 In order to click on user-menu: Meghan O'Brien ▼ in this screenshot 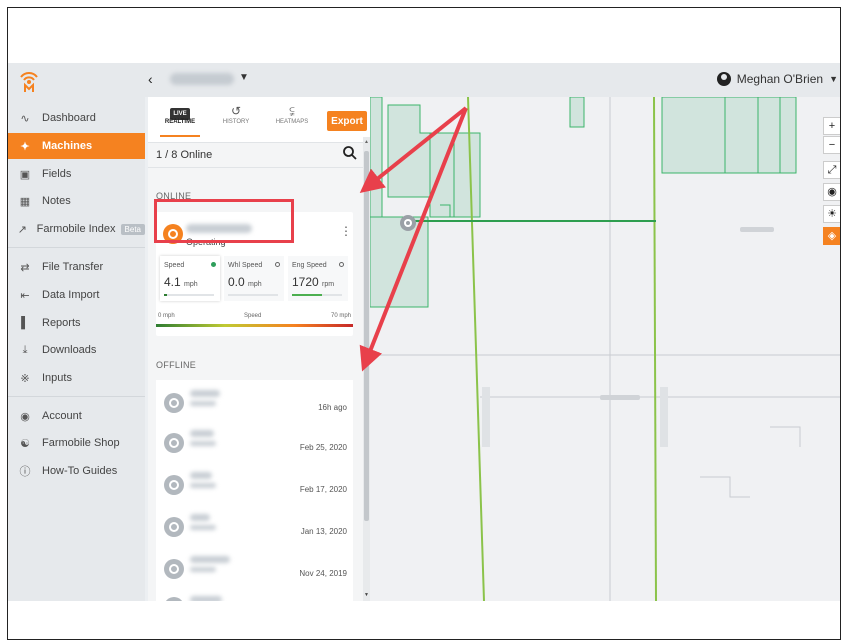, I will do `click(777, 79)`.